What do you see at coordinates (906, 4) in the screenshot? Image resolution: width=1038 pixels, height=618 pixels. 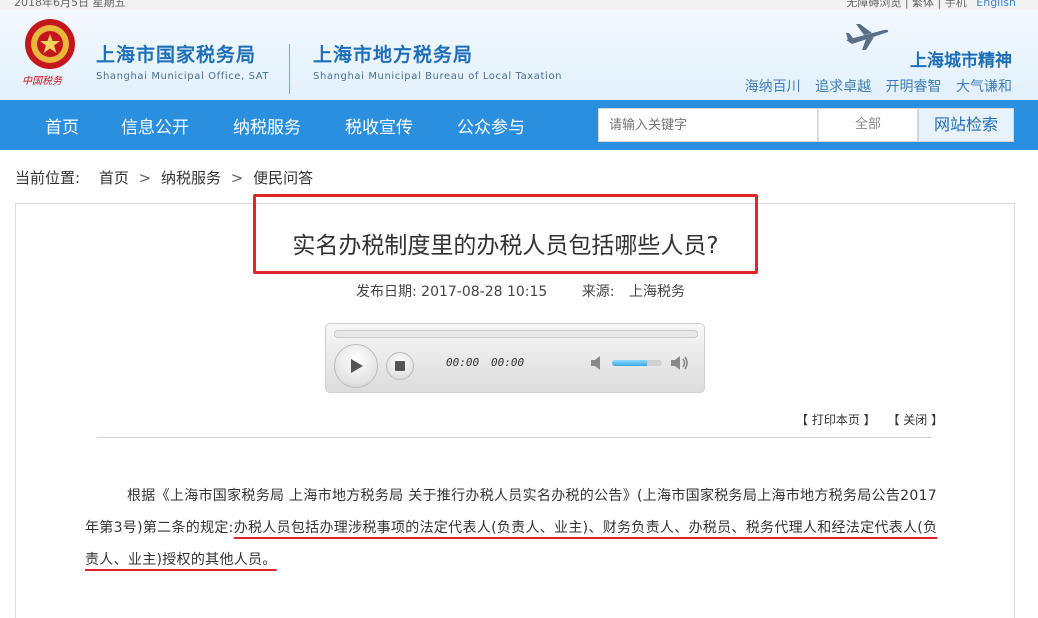 I see `accessibility-links: 无障碍浏览 | 繁体 | 手机` at bounding box center [906, 4].